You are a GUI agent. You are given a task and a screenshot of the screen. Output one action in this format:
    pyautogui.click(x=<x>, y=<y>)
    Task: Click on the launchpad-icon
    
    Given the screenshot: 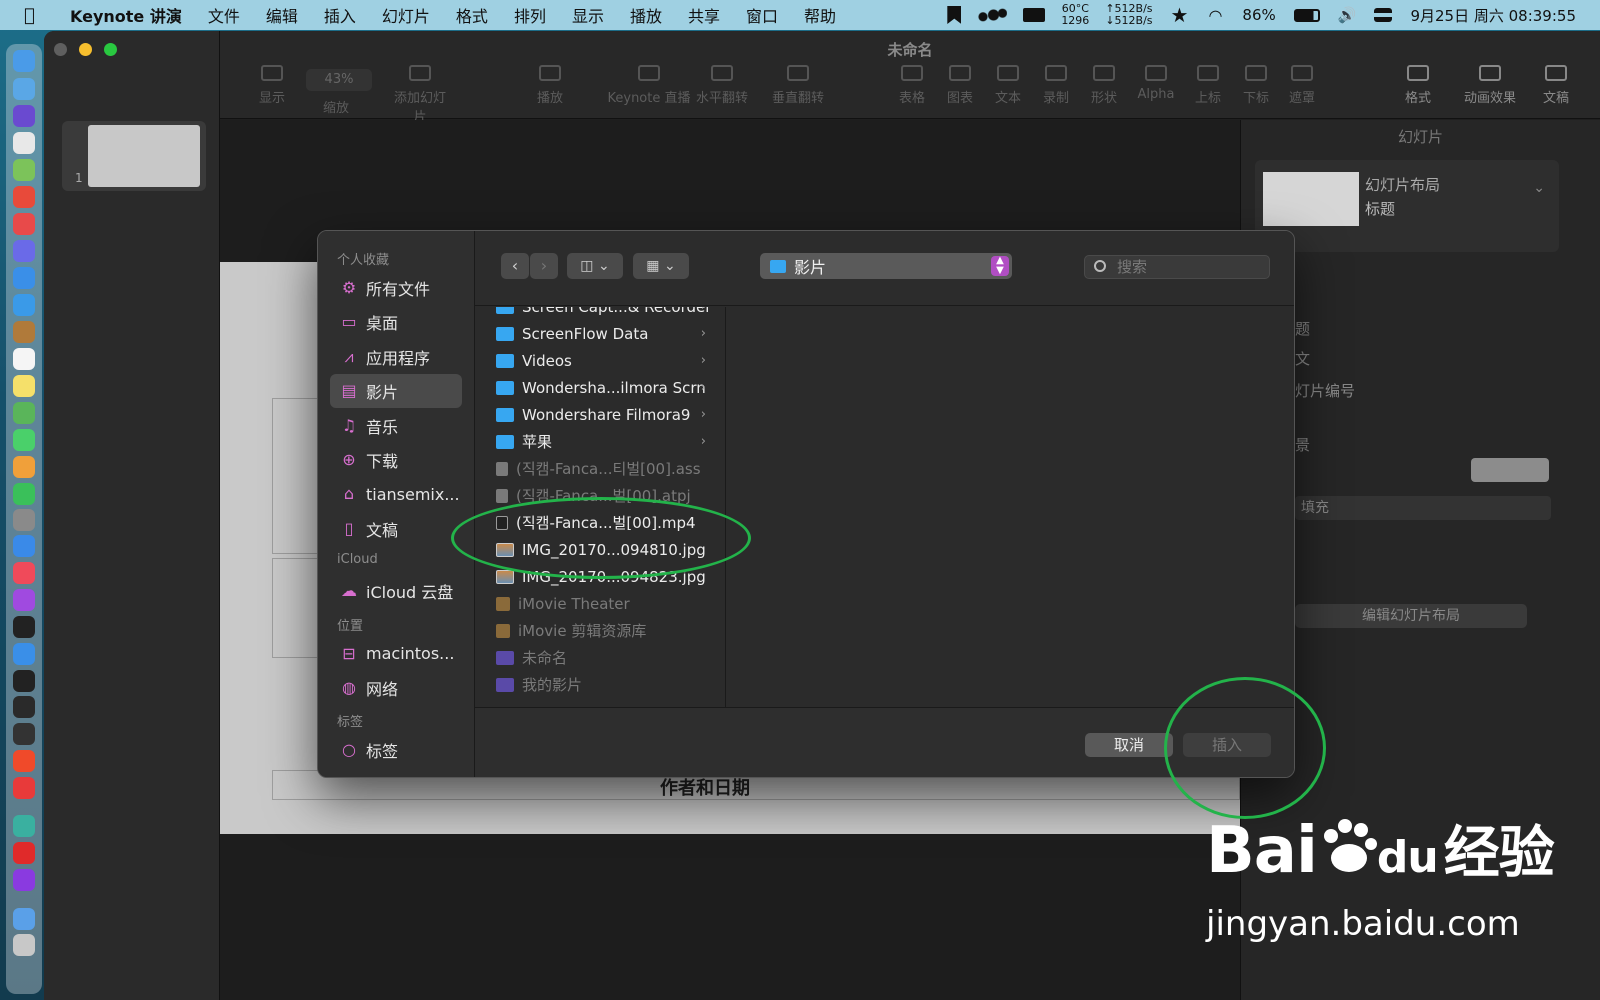 What is the action you would take?
    pyautogui.click(x=24, y=143)
    